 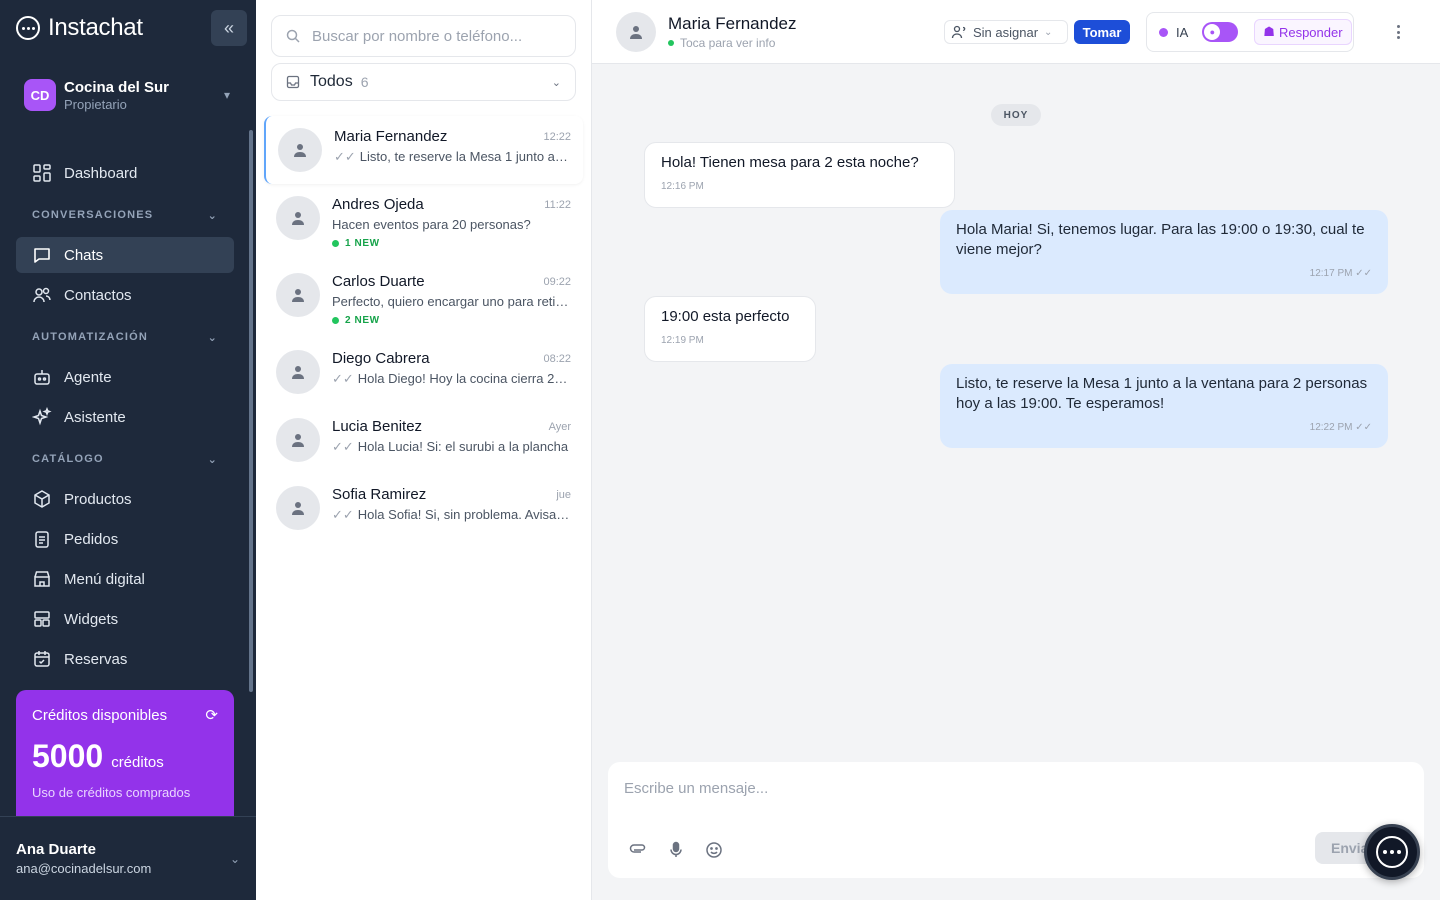 What do you see at coordinates (557, 281) in the screenshot?
I see `conversation-time: 09:22` at bounding box center [557, 281].